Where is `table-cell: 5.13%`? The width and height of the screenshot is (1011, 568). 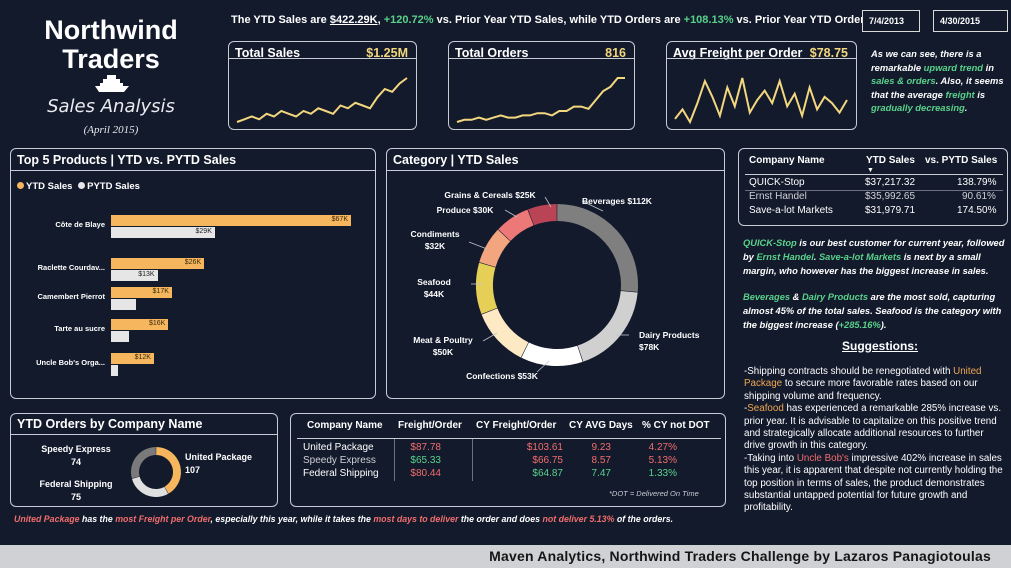
table-cell: 5.13% is located at coordinates (662, 460).